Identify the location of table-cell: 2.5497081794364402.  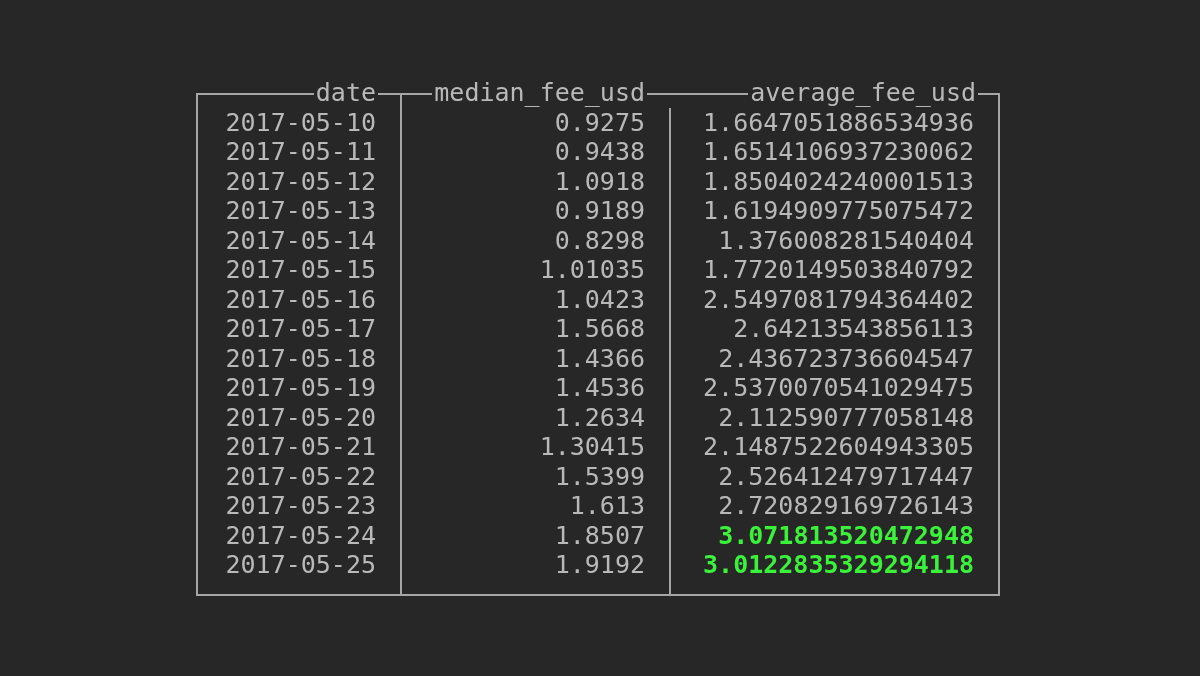
(834, 299).